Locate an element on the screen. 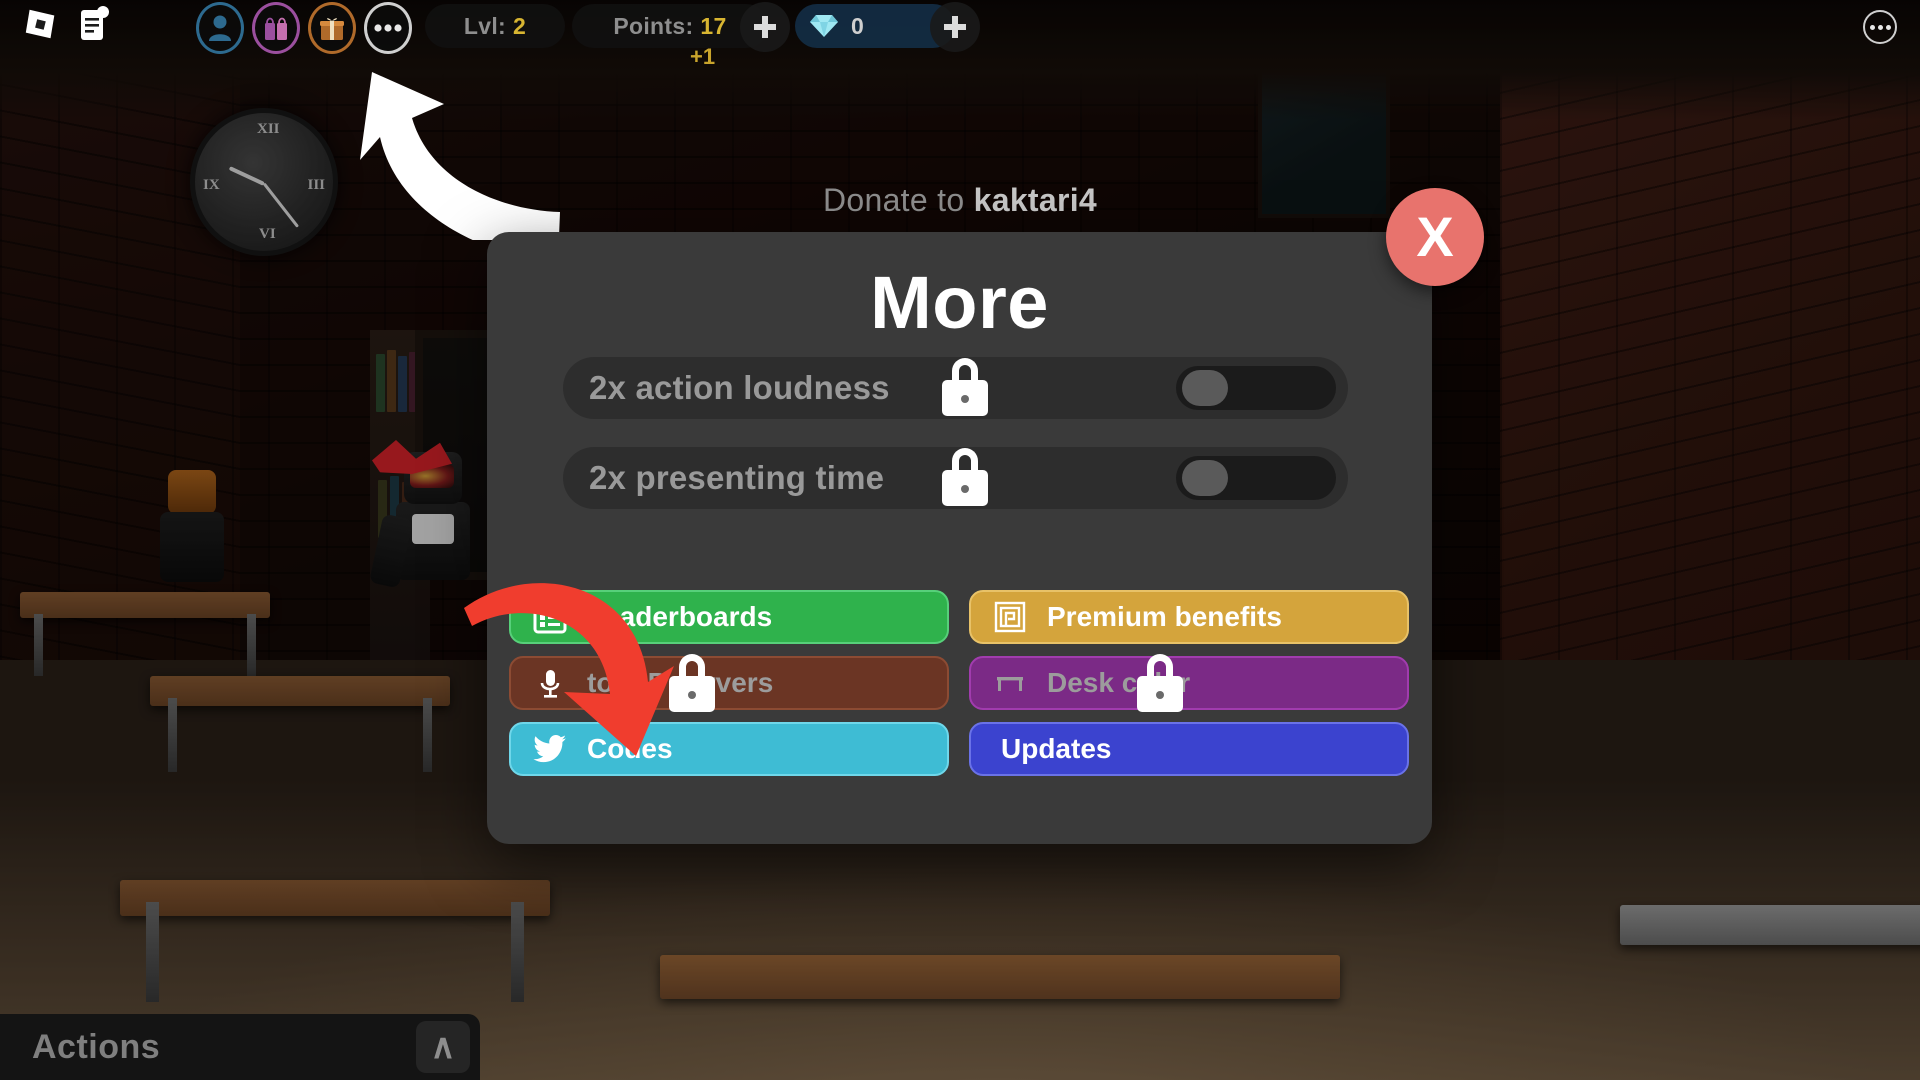  actions-label: Actions is located at coordinates (96, 1046).